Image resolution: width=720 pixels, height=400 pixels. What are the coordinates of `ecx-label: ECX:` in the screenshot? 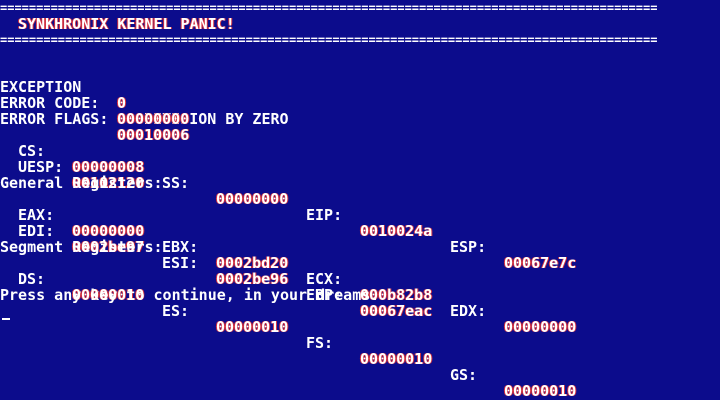 It's located at (324, 279).